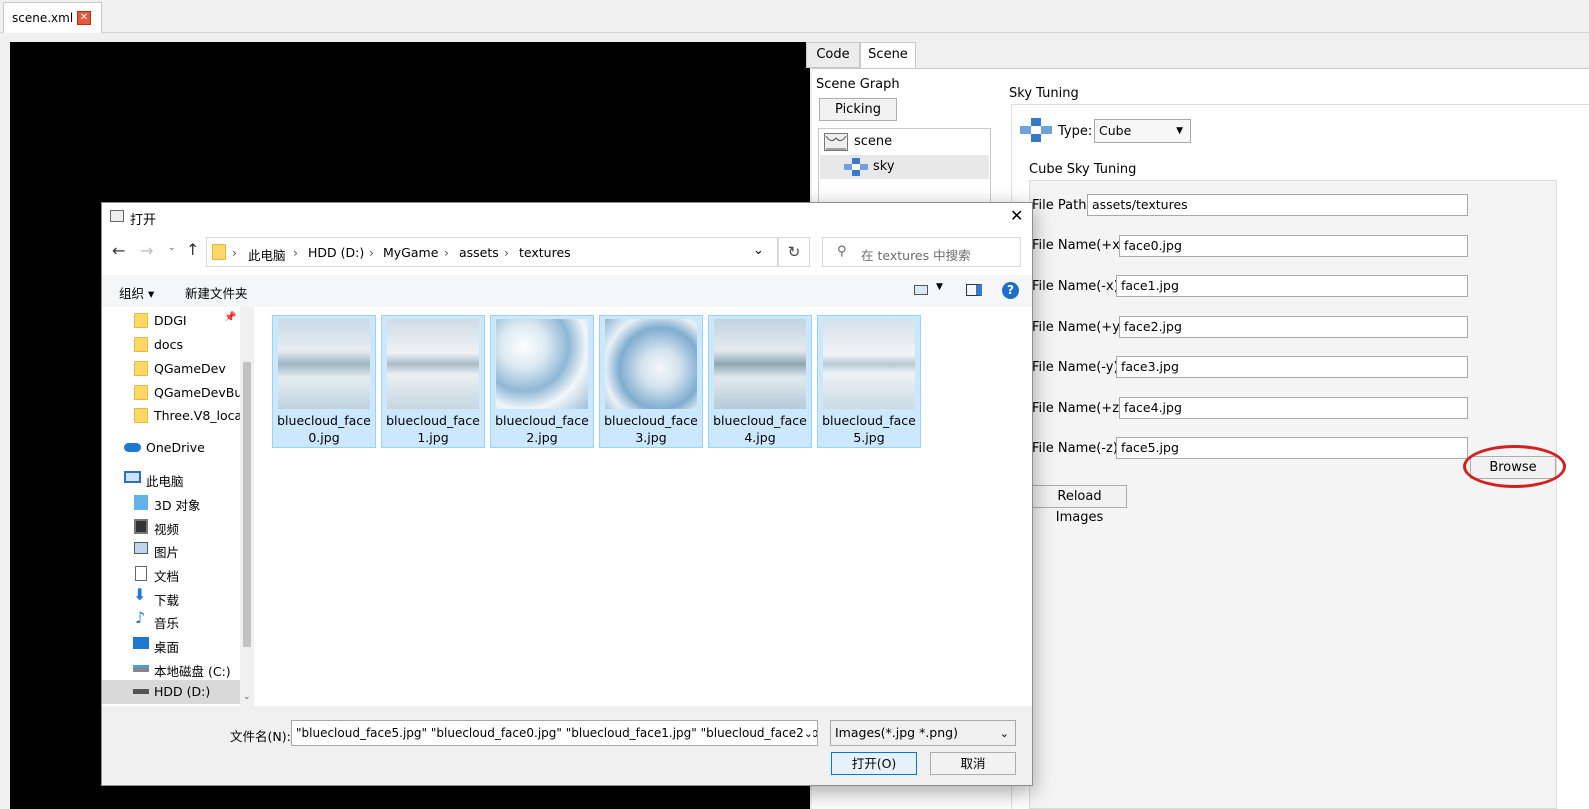 The height and width of the screenshot is (809, 1589). I want to click on file-item: bluecloud_face 5.jpg, so click(869, 381).